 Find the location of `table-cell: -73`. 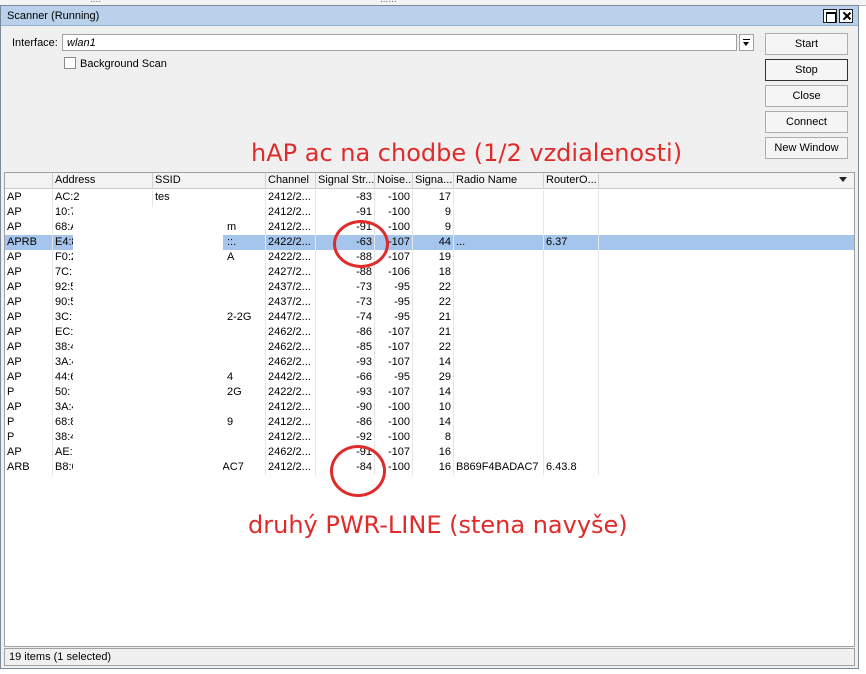

table-cell: -73 is located at coordinates (345, 302).